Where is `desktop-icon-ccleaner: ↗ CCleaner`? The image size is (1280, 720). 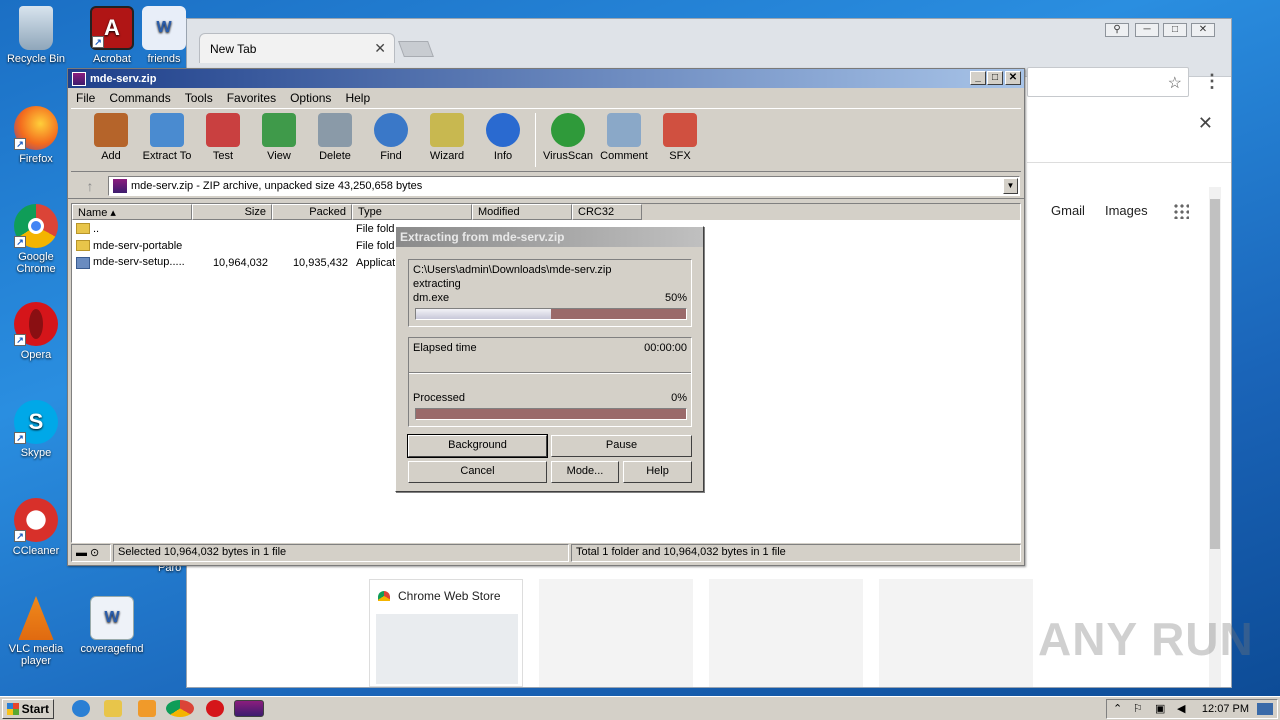 desktop-icon-ccleaner: ↗ CCleaner is located at coordinates (36, 527).